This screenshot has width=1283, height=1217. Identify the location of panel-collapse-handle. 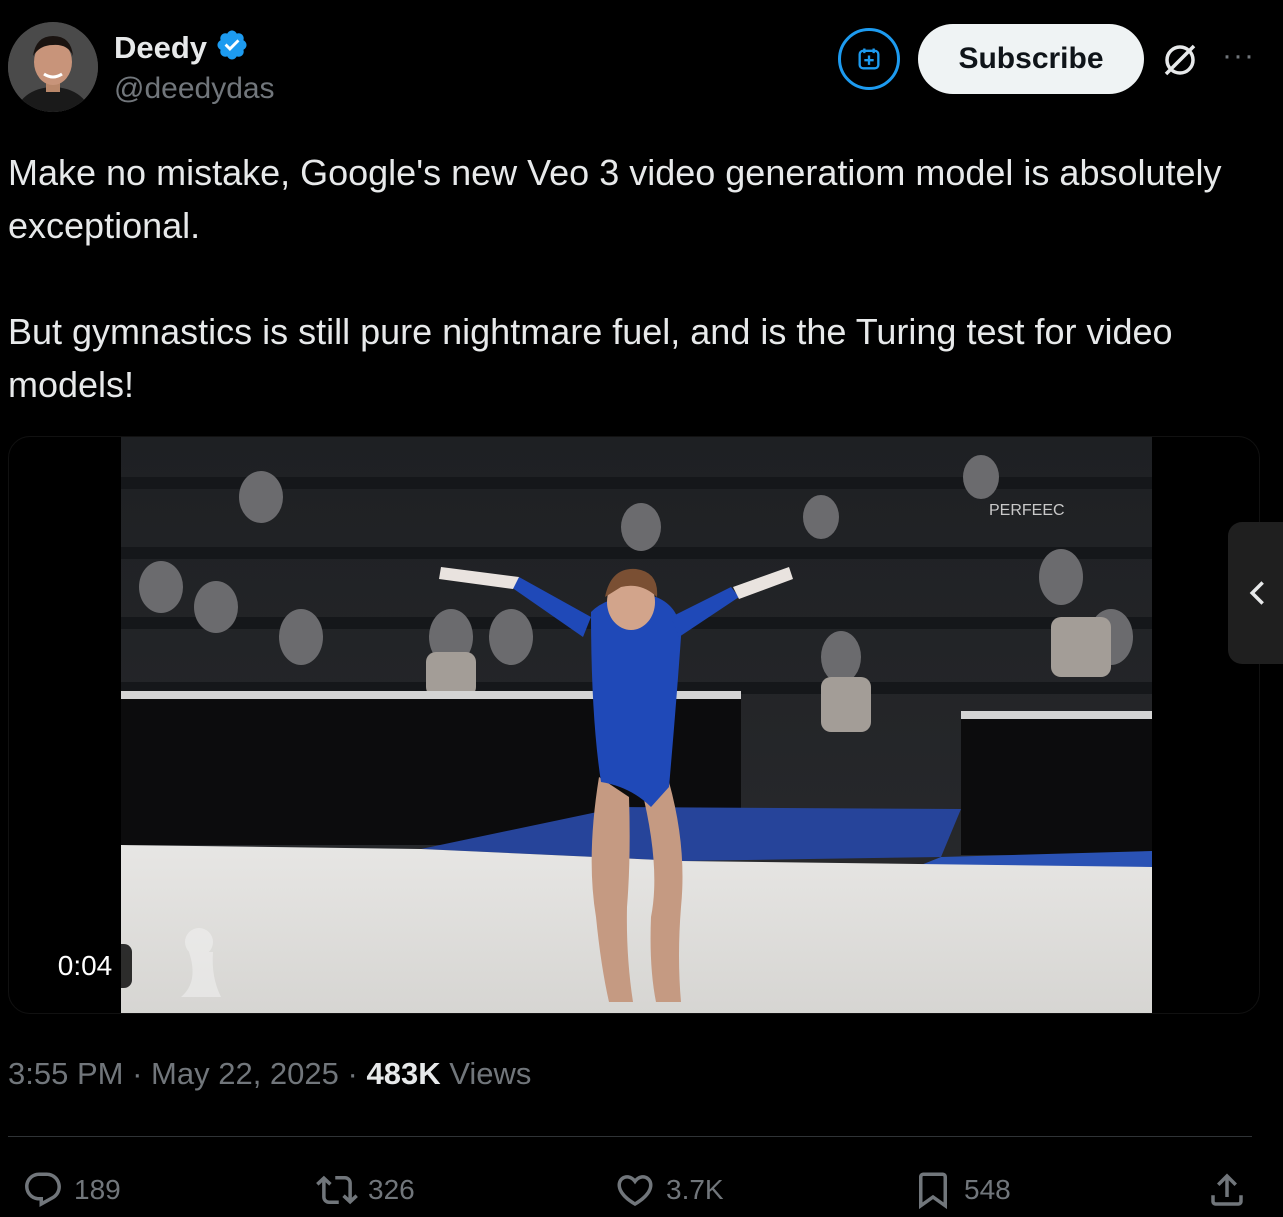
(1255, 593).